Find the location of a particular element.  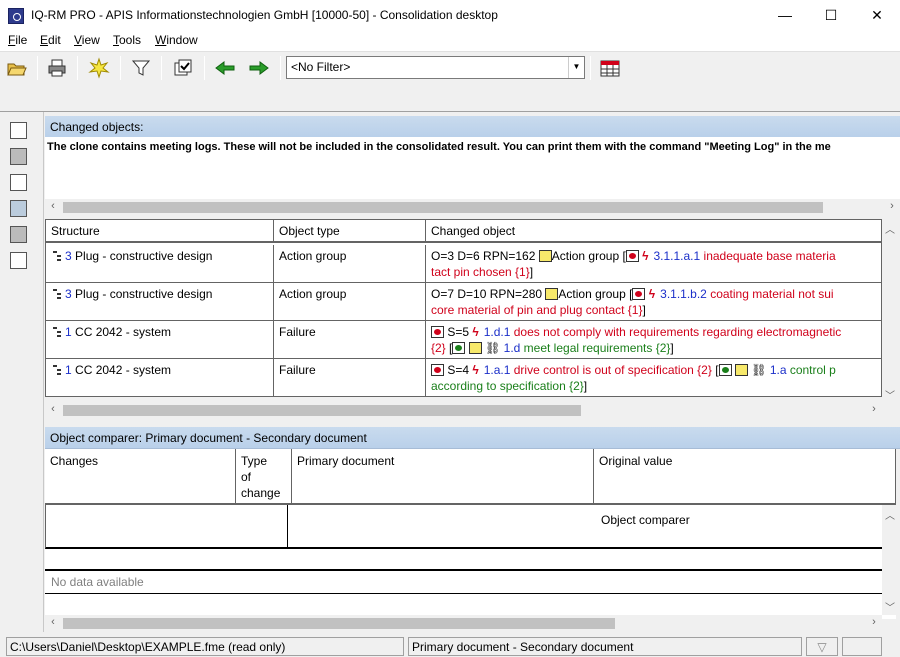

structure-view-icon is located at coordinates (18, 130).